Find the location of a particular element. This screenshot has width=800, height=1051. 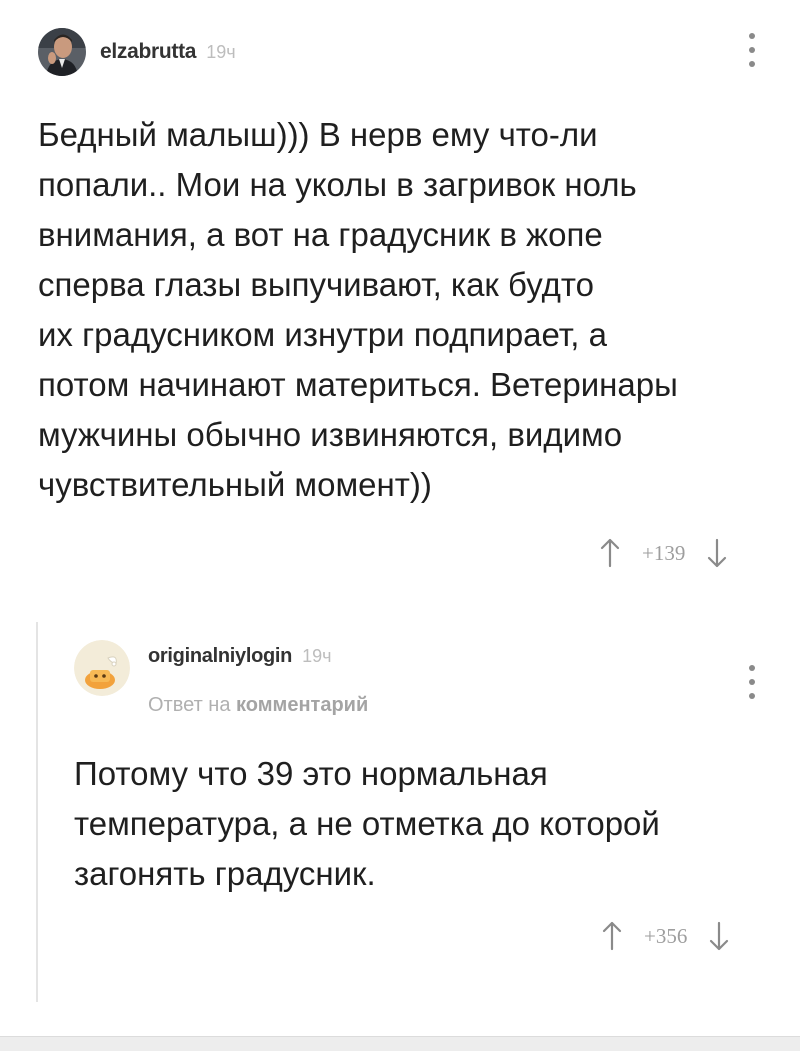

comment-author: originalniylogin is located at coordinates (220, 656).